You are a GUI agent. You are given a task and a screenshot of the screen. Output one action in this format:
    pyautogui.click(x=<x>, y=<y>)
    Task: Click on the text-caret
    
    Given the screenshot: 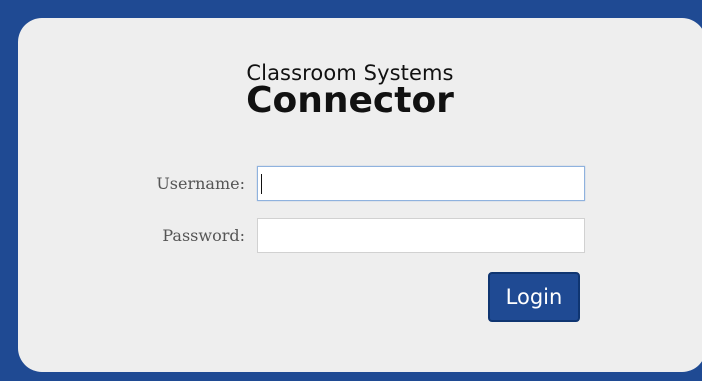 What is the action you would take?
    pyautogui.click(x=261, y=184)
    